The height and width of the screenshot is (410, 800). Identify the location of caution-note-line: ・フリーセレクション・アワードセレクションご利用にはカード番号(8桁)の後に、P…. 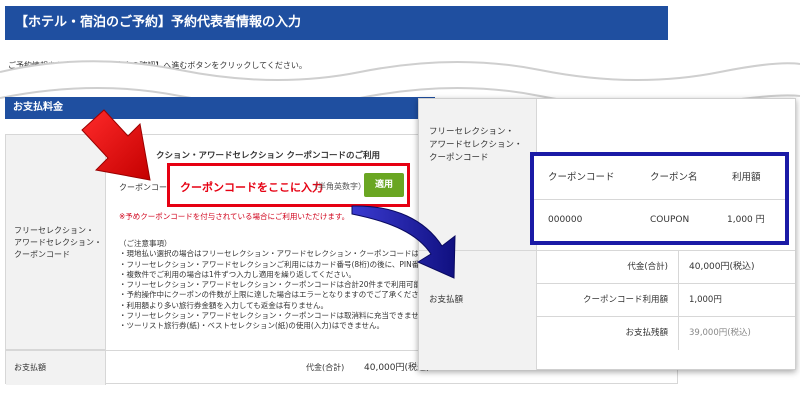
(273, 264).